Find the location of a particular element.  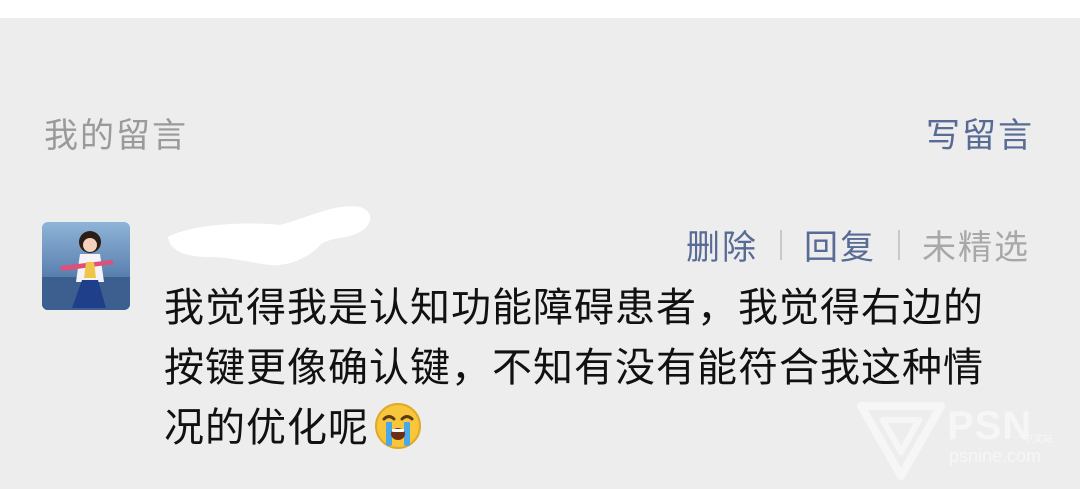

crying-face-emoji-icon is located at coordinates (398, 434).